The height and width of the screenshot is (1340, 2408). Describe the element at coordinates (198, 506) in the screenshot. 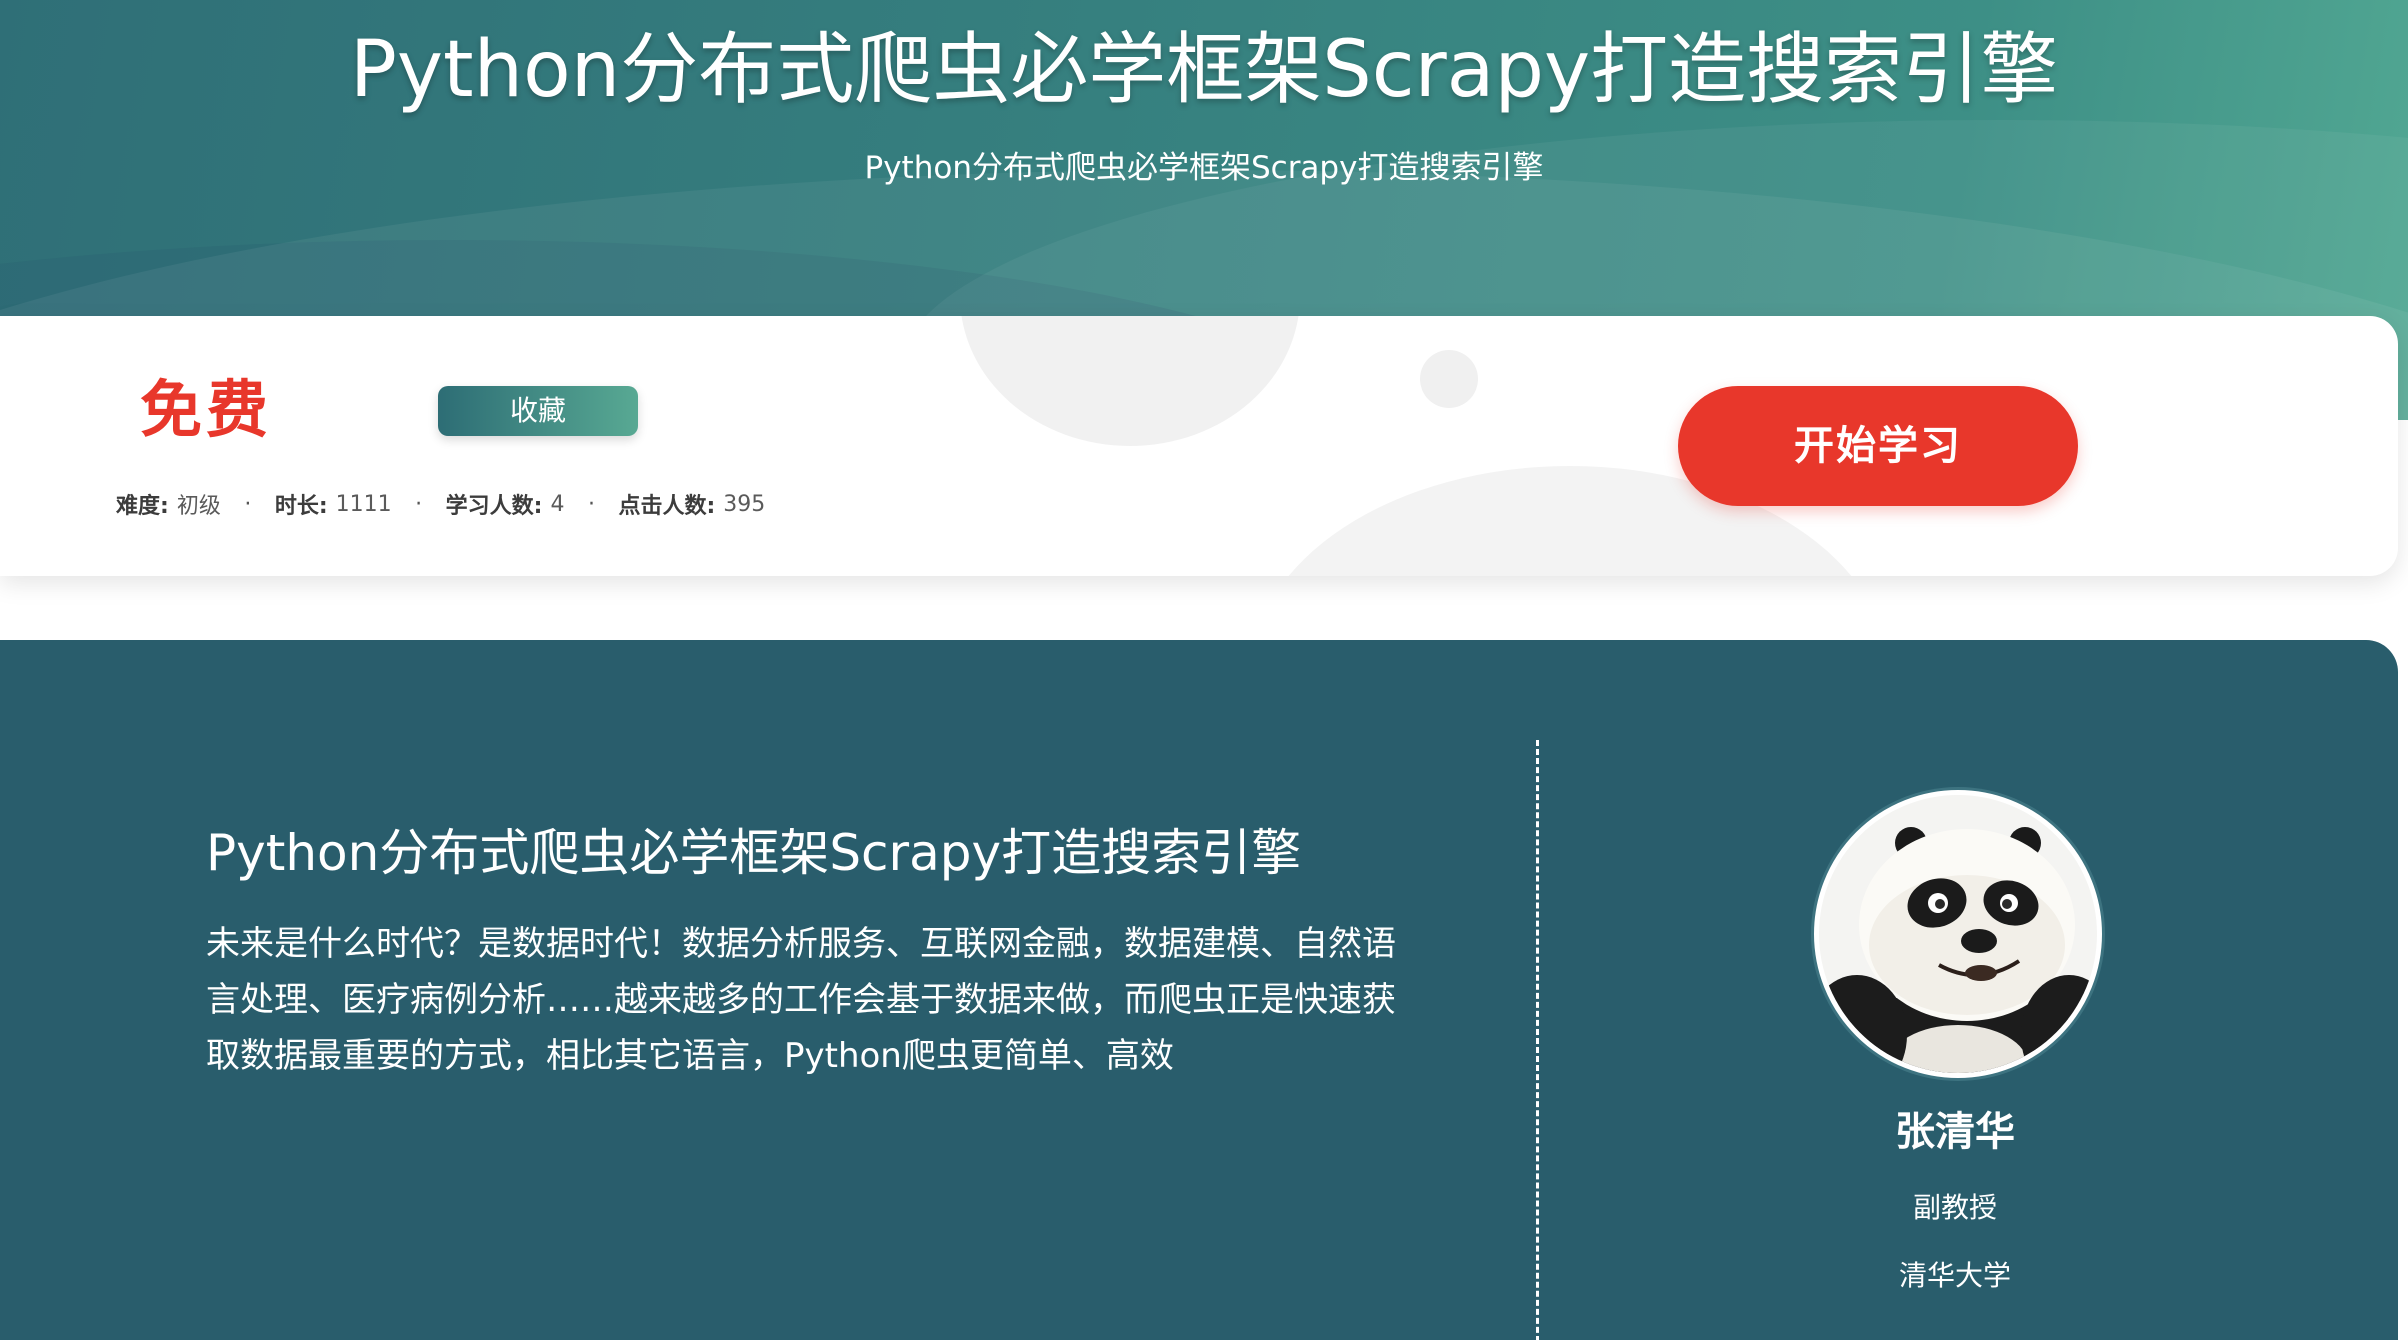

I see `meta-value: 初级` at that location.